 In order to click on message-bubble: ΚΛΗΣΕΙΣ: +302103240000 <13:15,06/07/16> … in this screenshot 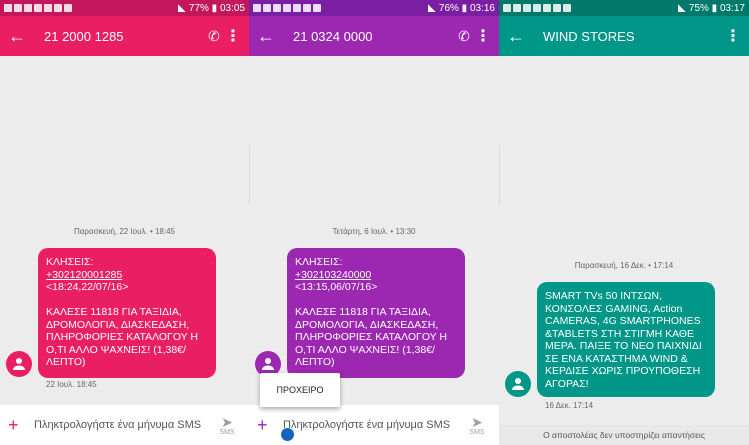, I will do `click(376, 313)`.